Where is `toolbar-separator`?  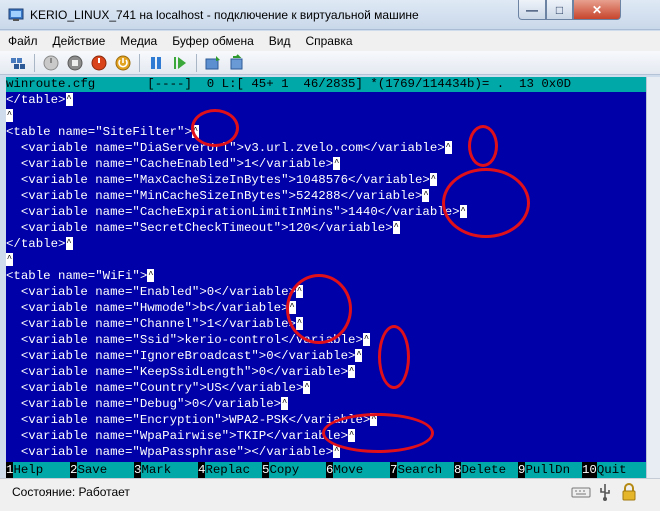
toolbar-separator is located at coordinates (139, 62).